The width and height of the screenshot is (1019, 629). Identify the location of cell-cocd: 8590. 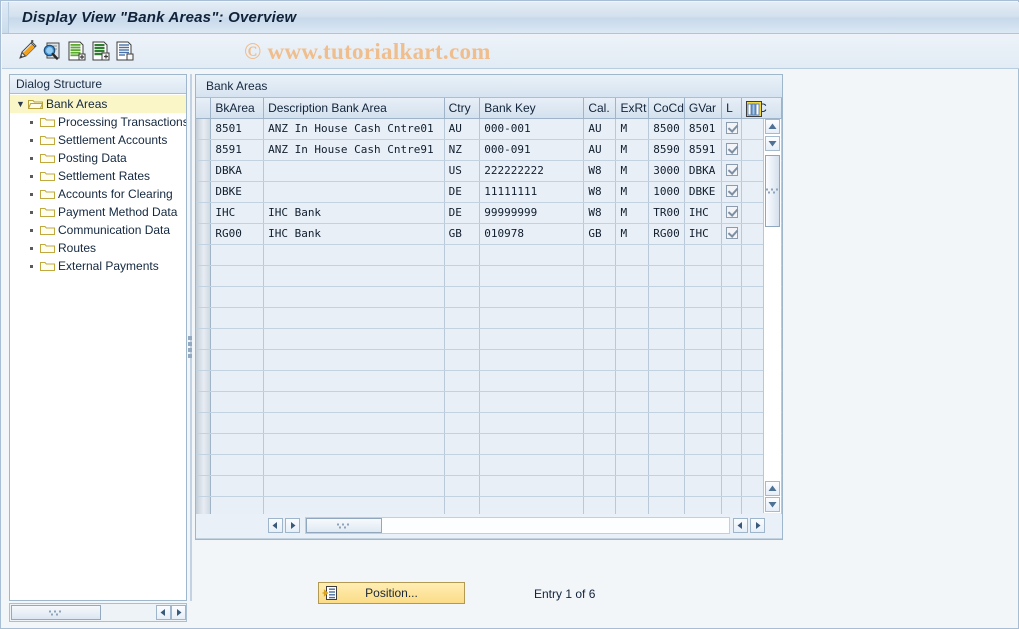
(666, 150).